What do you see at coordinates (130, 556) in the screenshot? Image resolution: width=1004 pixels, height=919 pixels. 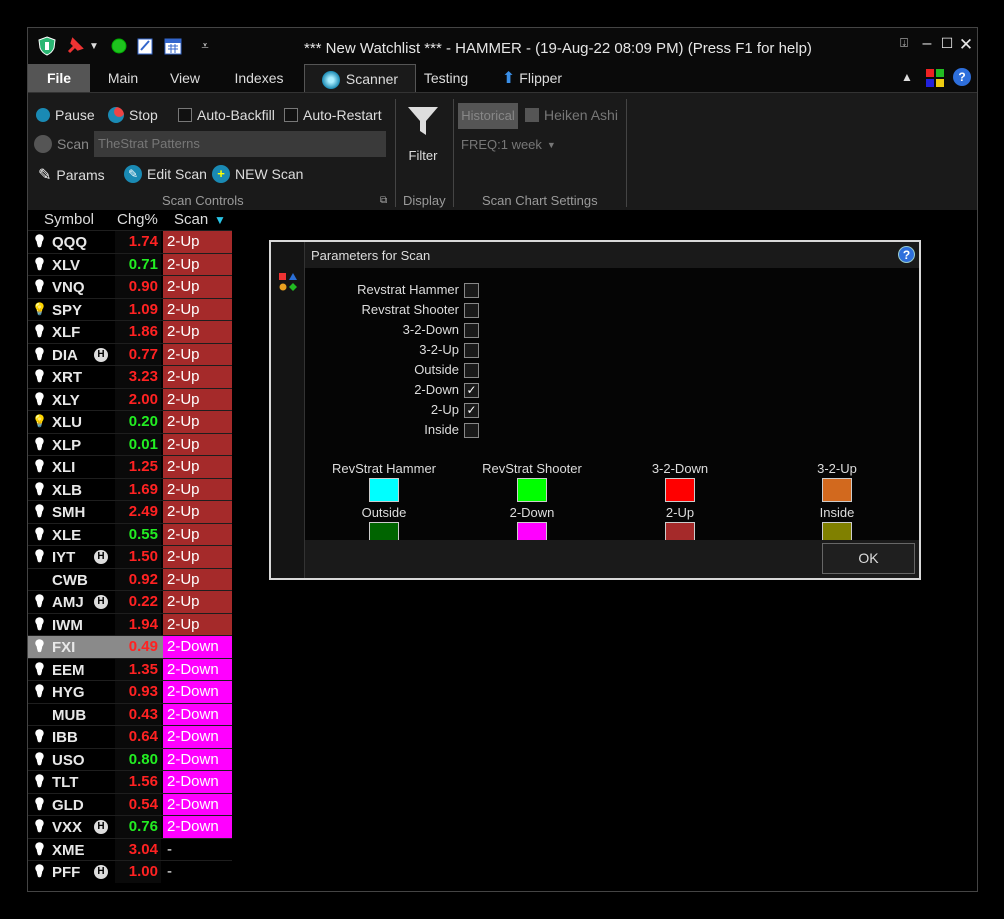 I see `table-row: 💡 IYT H 1.50 2-Up` at bounding box center [130, 556].